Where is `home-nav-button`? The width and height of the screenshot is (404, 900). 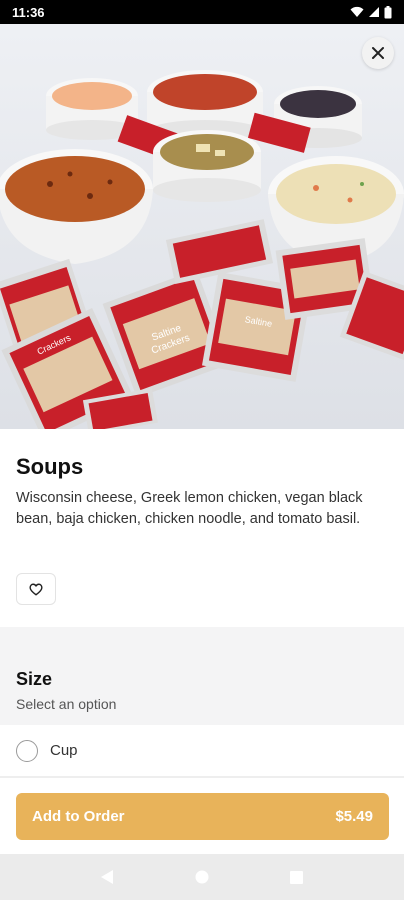 home-nav-button is located at coordinates (202, 877).